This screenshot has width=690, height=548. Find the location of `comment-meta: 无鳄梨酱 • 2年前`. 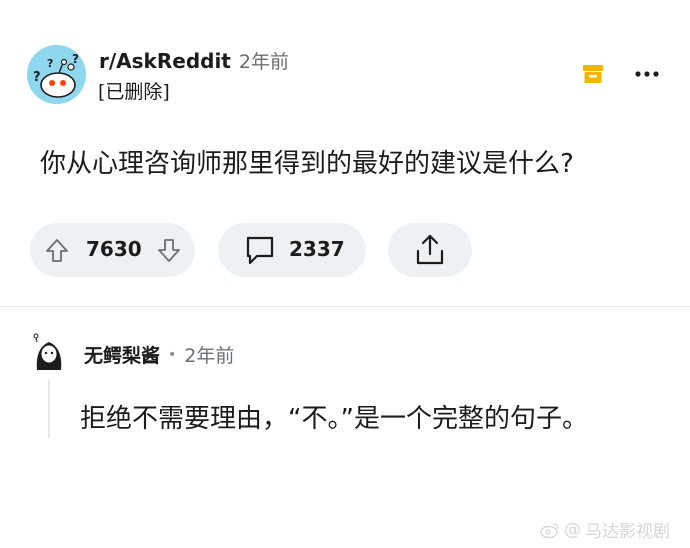

comment-meta: 无鳄梨酱 • 2年前 is located at coordinates (159, 354).